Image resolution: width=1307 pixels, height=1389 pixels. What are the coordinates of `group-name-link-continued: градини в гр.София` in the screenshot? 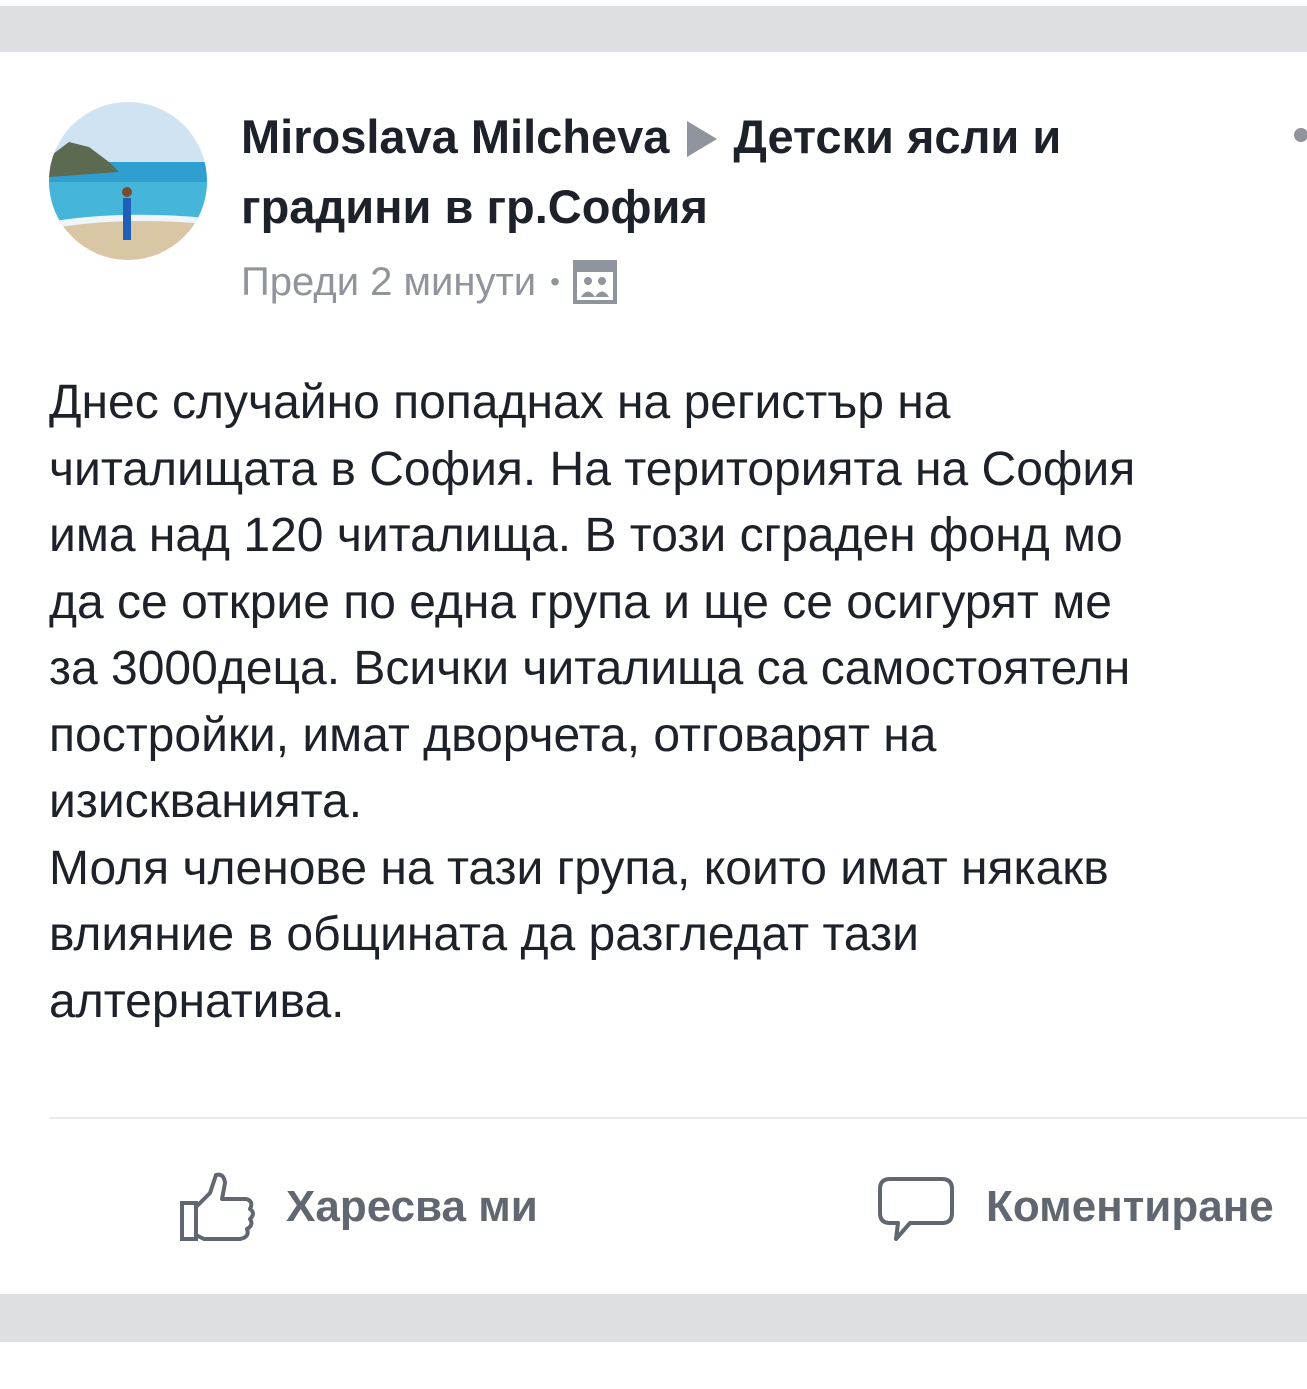 It's located at (741, 207).